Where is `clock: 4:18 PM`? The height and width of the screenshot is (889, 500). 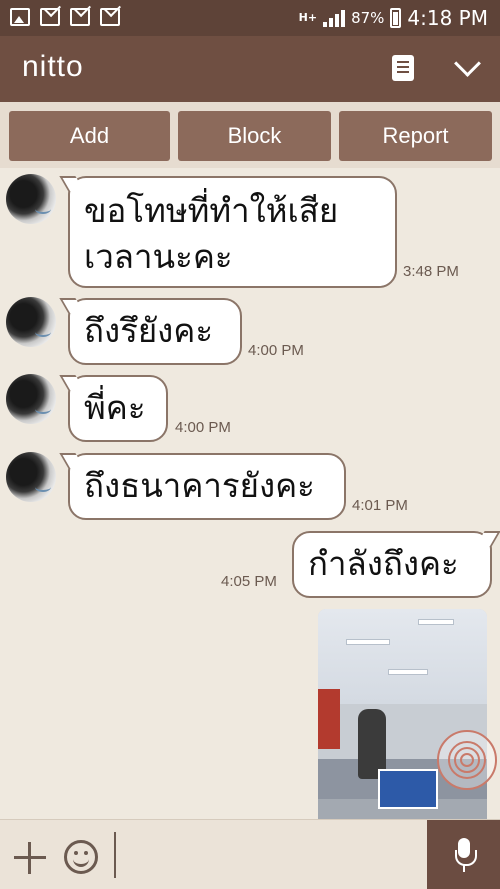
clock: 4:18 PM is located at coordinates (447, 18).